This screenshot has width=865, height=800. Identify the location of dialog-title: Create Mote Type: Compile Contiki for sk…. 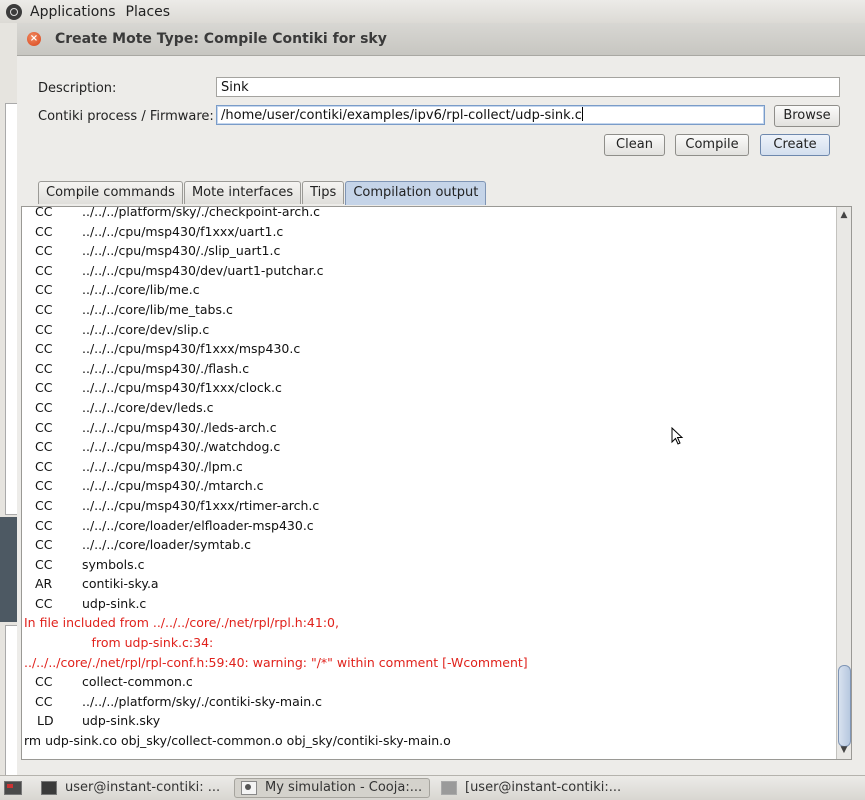
(221, 39).